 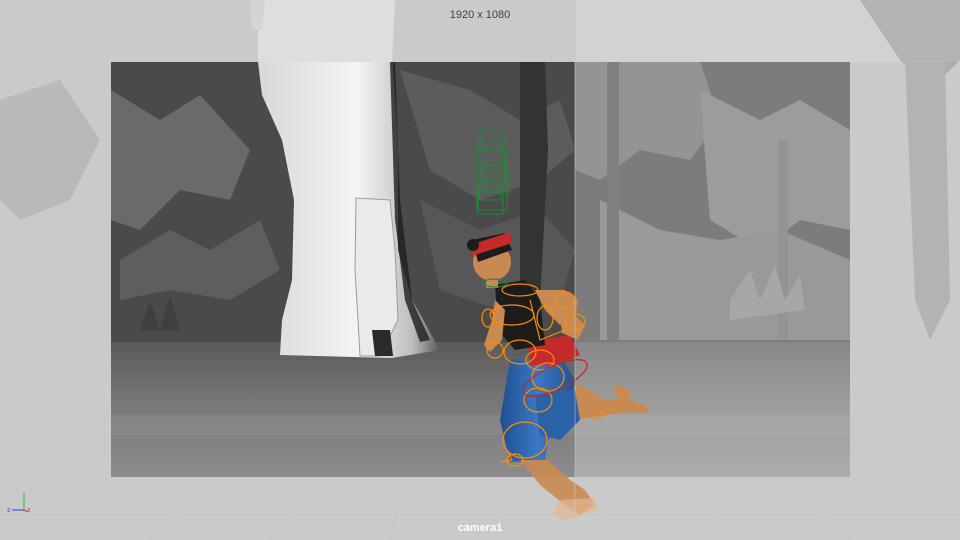 I want to click on z-axis-label: z, so click(x=9, y=510).